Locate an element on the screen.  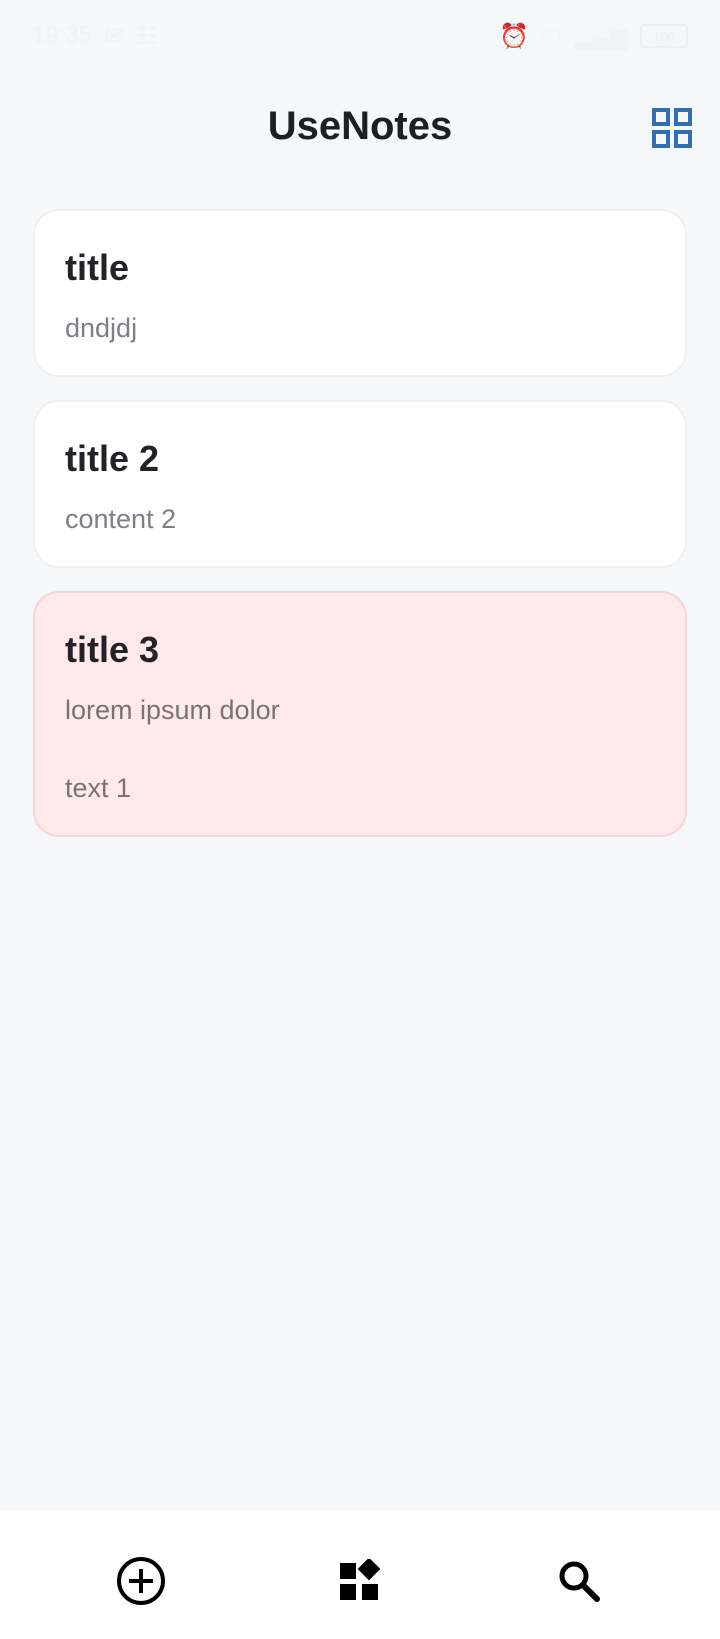
page-title: UseNotes is located at coordinates (360, 126).